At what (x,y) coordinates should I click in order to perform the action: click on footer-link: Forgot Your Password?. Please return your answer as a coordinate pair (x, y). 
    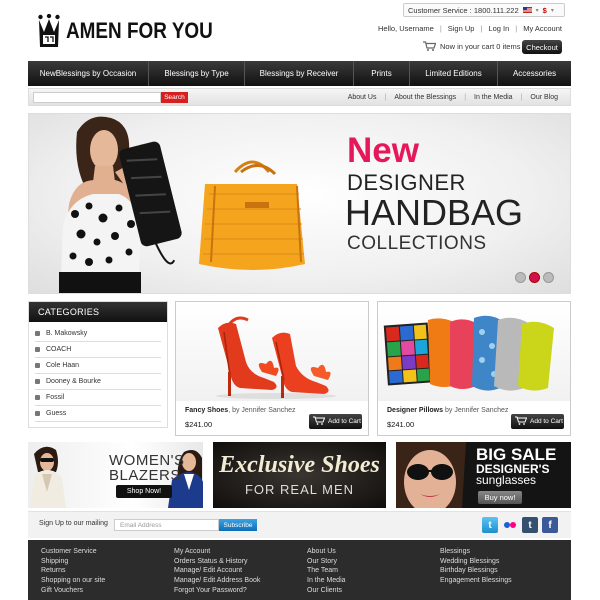
    Looking at the image, I should click on (217, 591).